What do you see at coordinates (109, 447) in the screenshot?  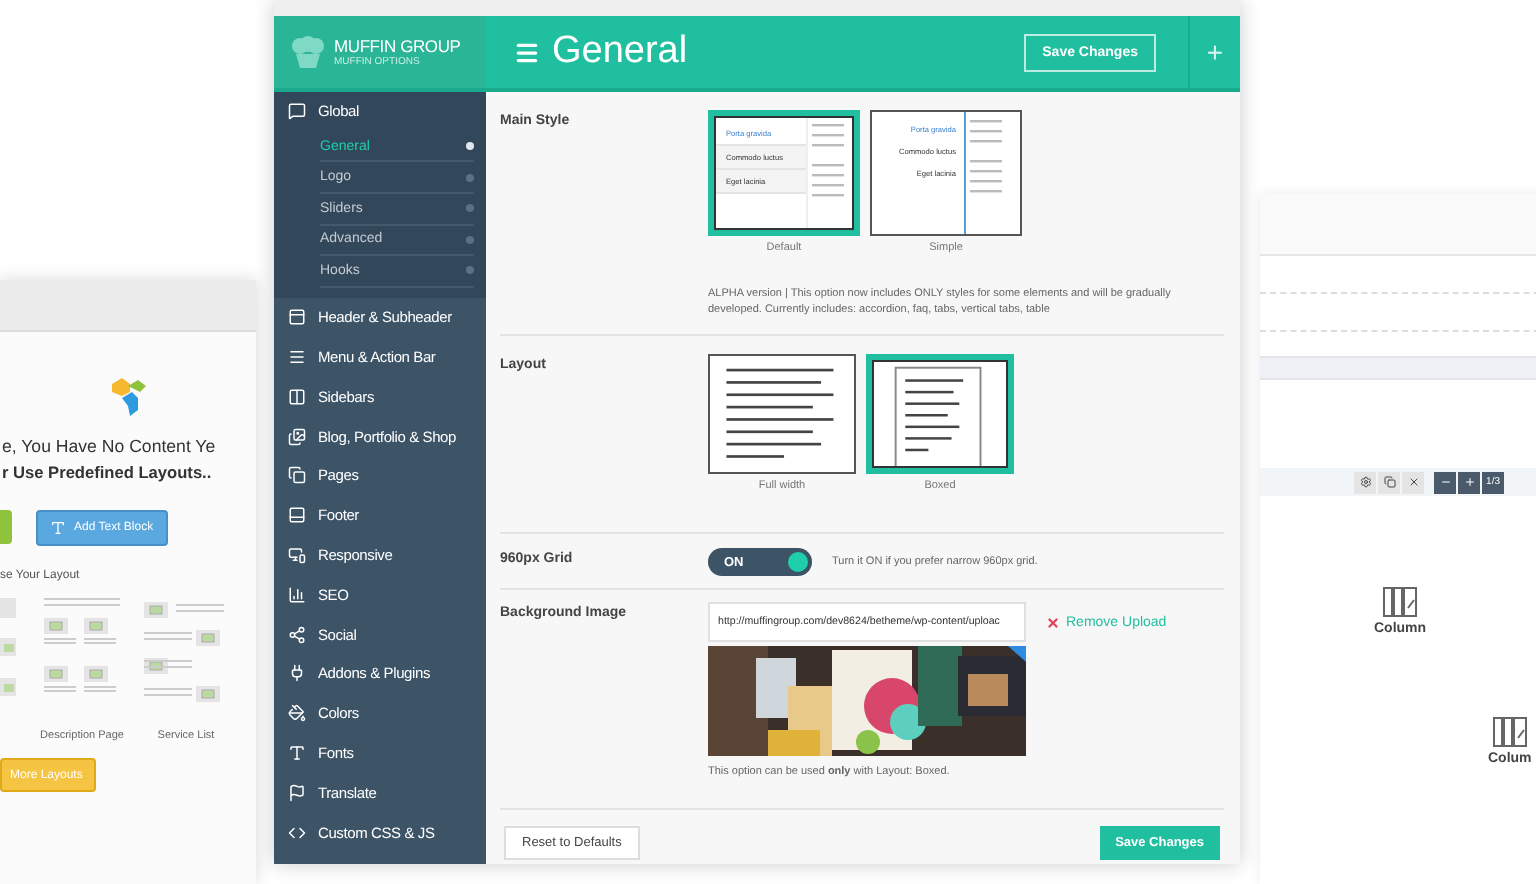 I see `empty-state-heading: e, You Have No Content Ye` at bounding box center [109, 447].